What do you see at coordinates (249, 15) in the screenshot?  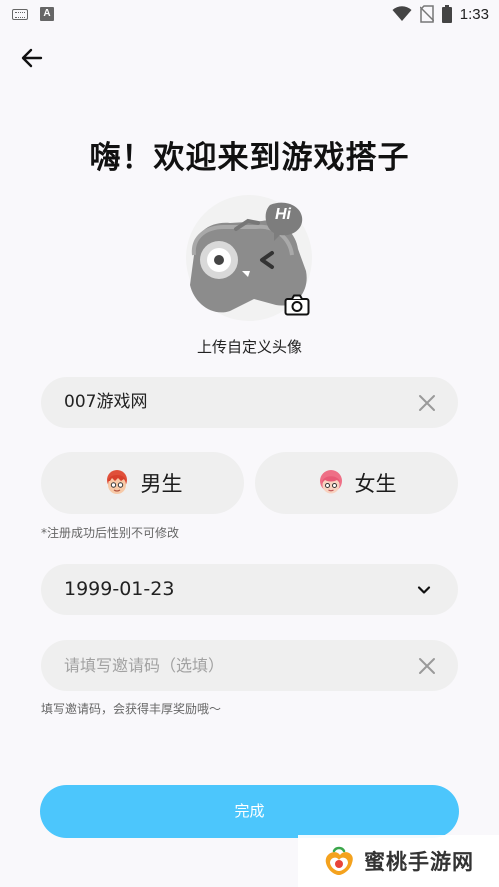 I see `status-bar: A 1:33` at bounding box center [249, 15].